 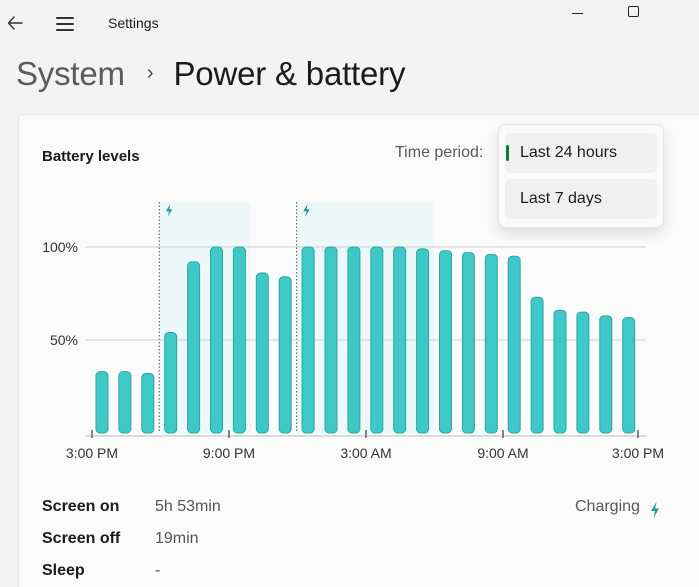 I want to click on screen-on-value: 5h 53min, so click(x=188, y=506).